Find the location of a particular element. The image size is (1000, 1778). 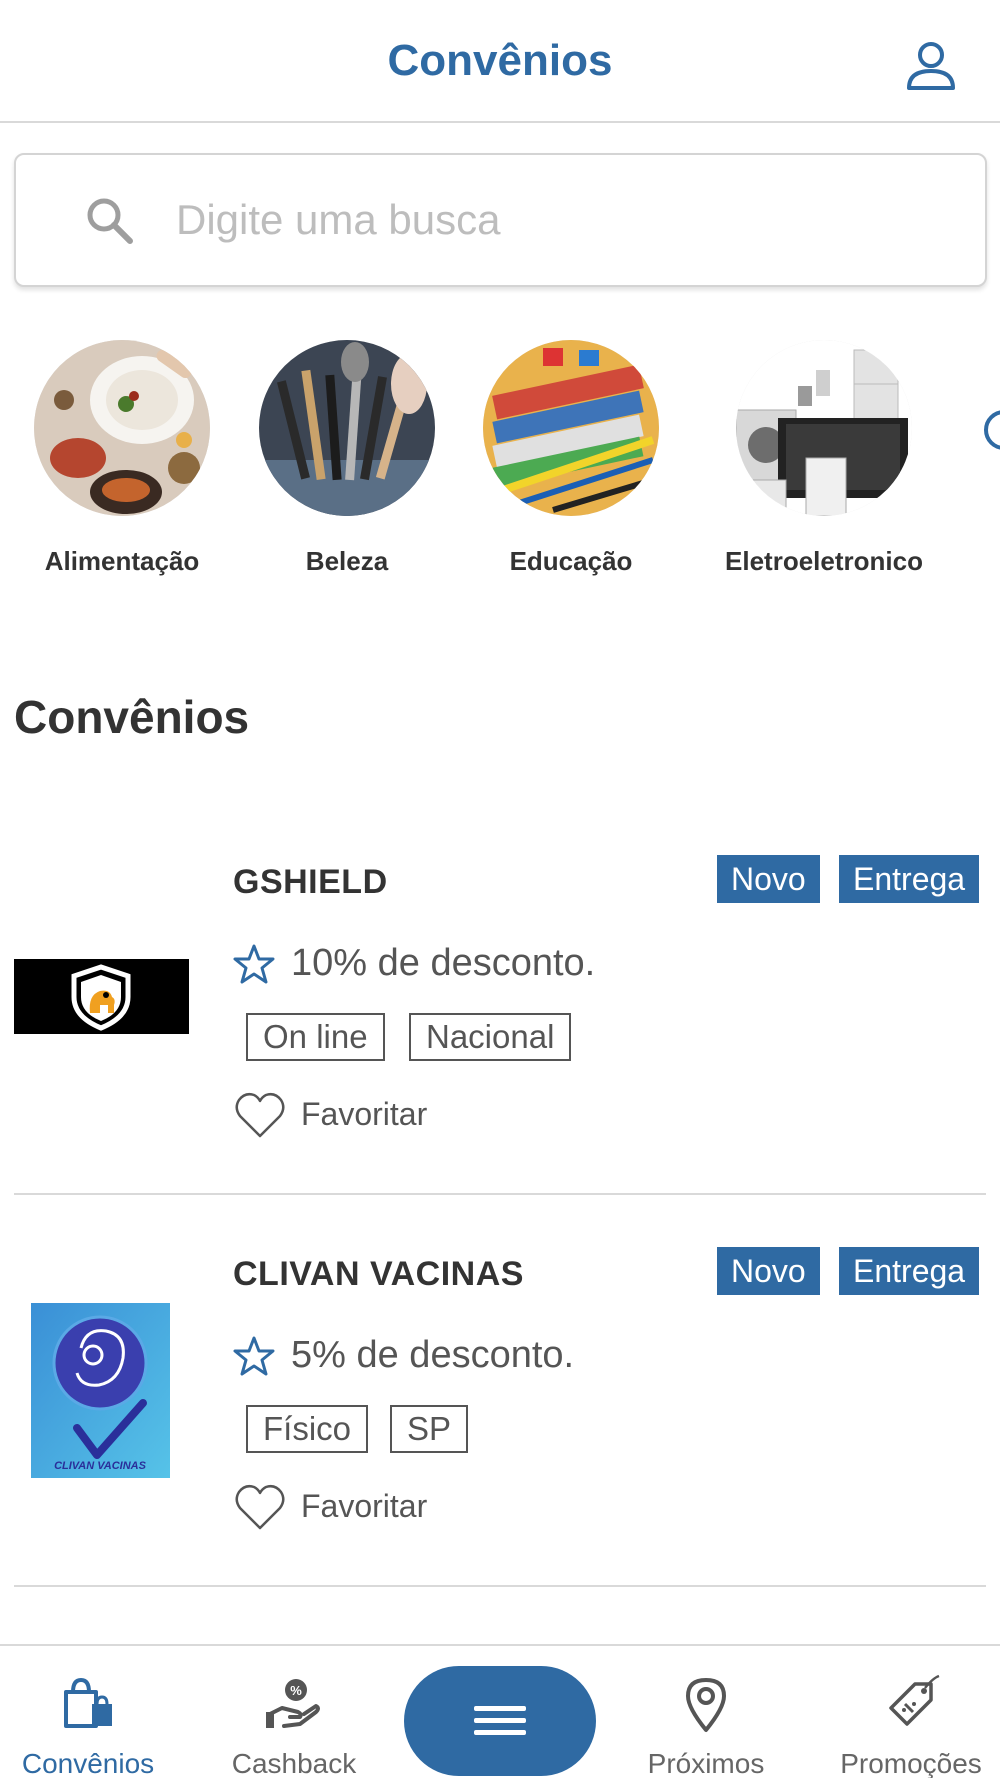

bottom-tab-bar: Convênios % Cashback Próximos Promoções is located at coordinates (500, 1711).